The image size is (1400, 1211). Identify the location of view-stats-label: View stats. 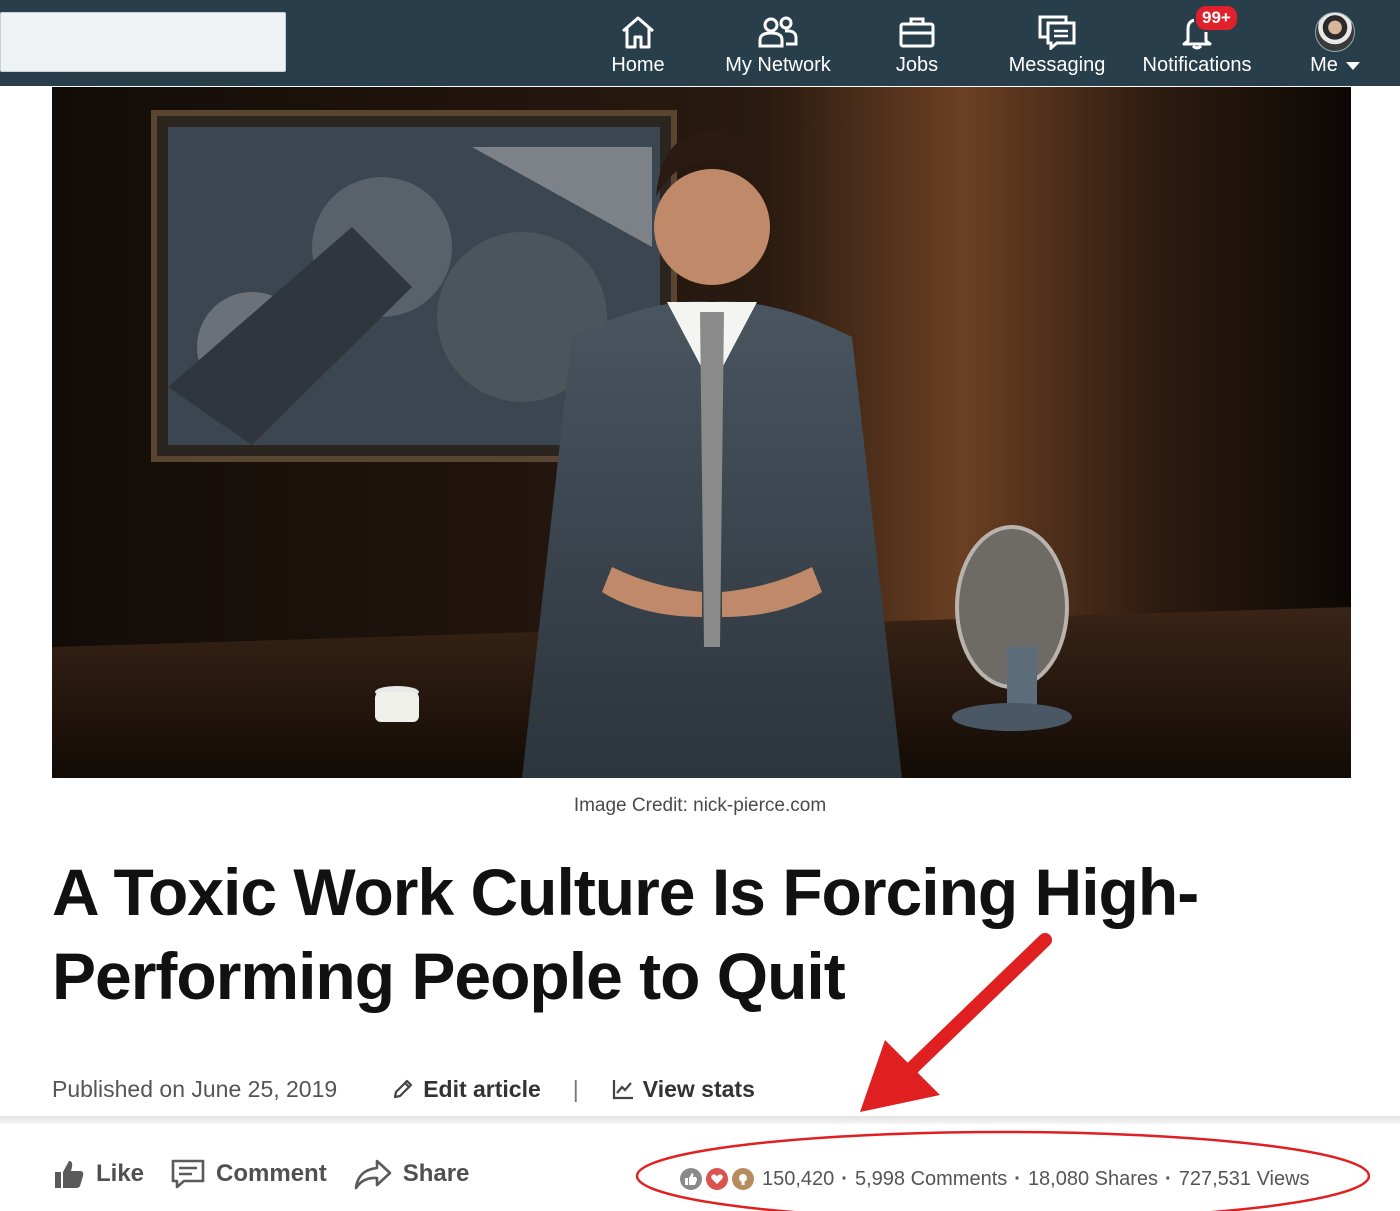
(698, 1088).